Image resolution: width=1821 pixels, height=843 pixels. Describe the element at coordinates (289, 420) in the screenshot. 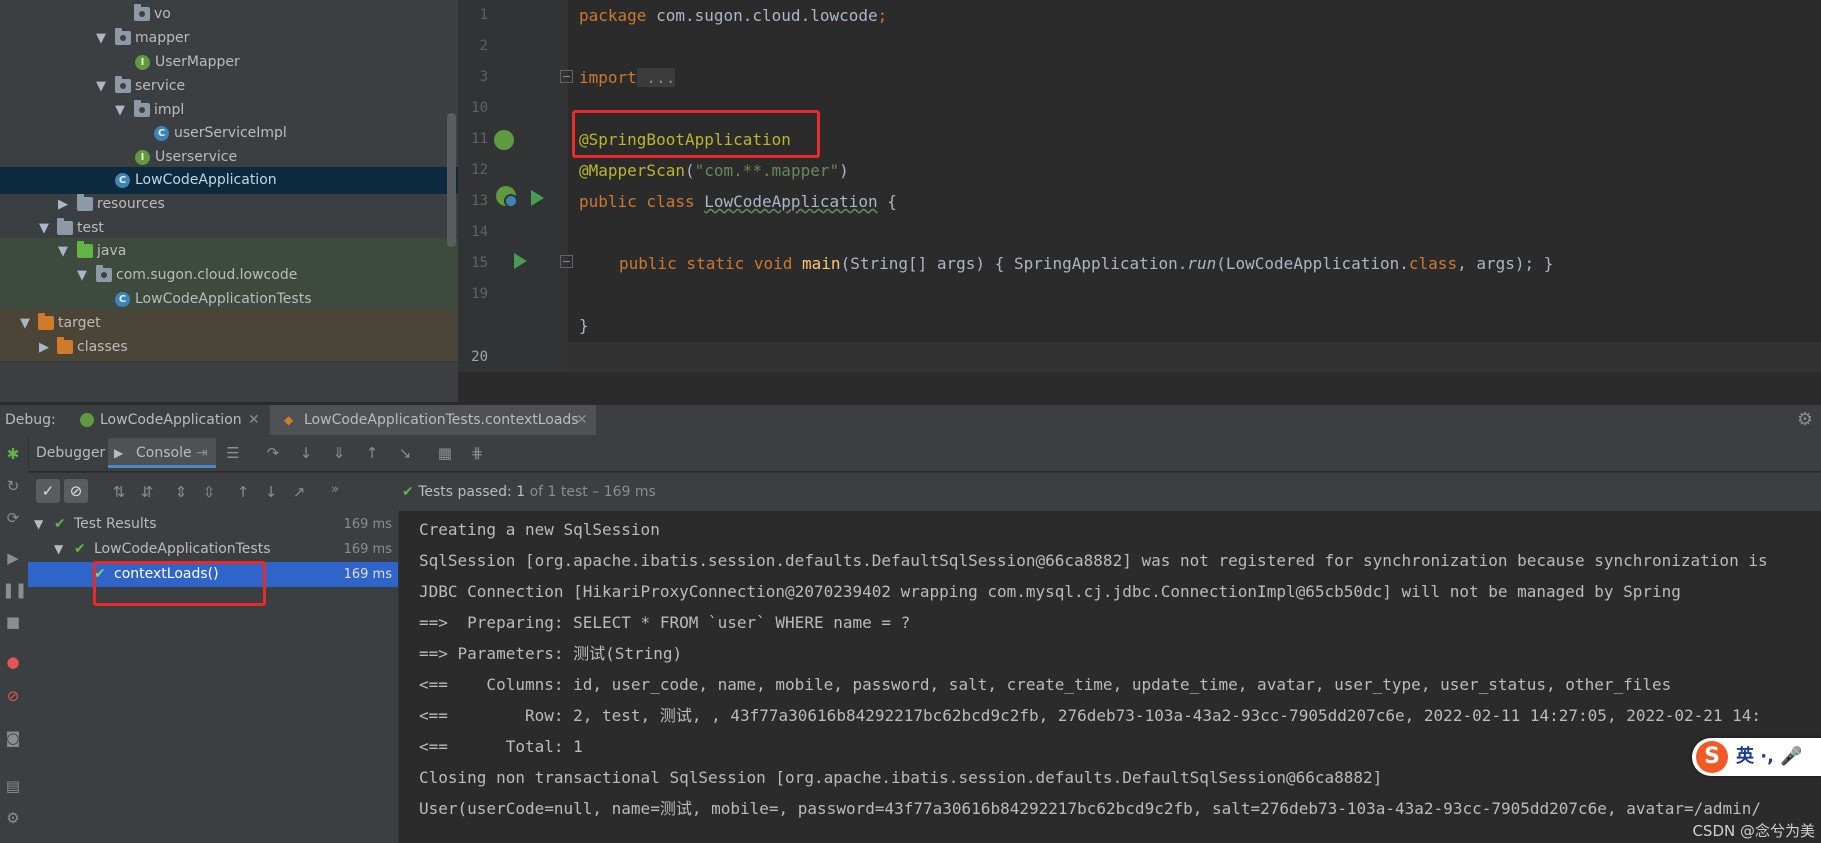

I see `test-config-icon: ◆` at that location.